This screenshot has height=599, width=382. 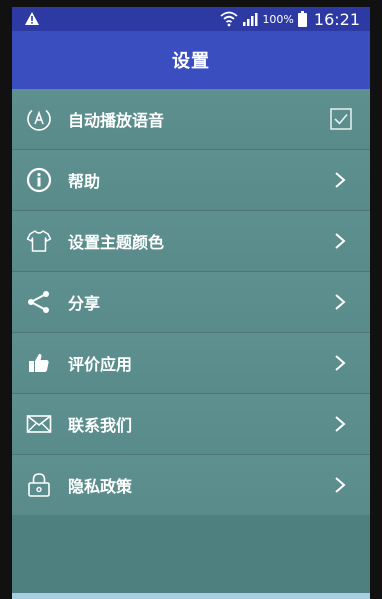 What do you see at coordinates (191, 180) in the screenshot?
I see `settings-item-help: 帮助` at bounding box center [191, 180].